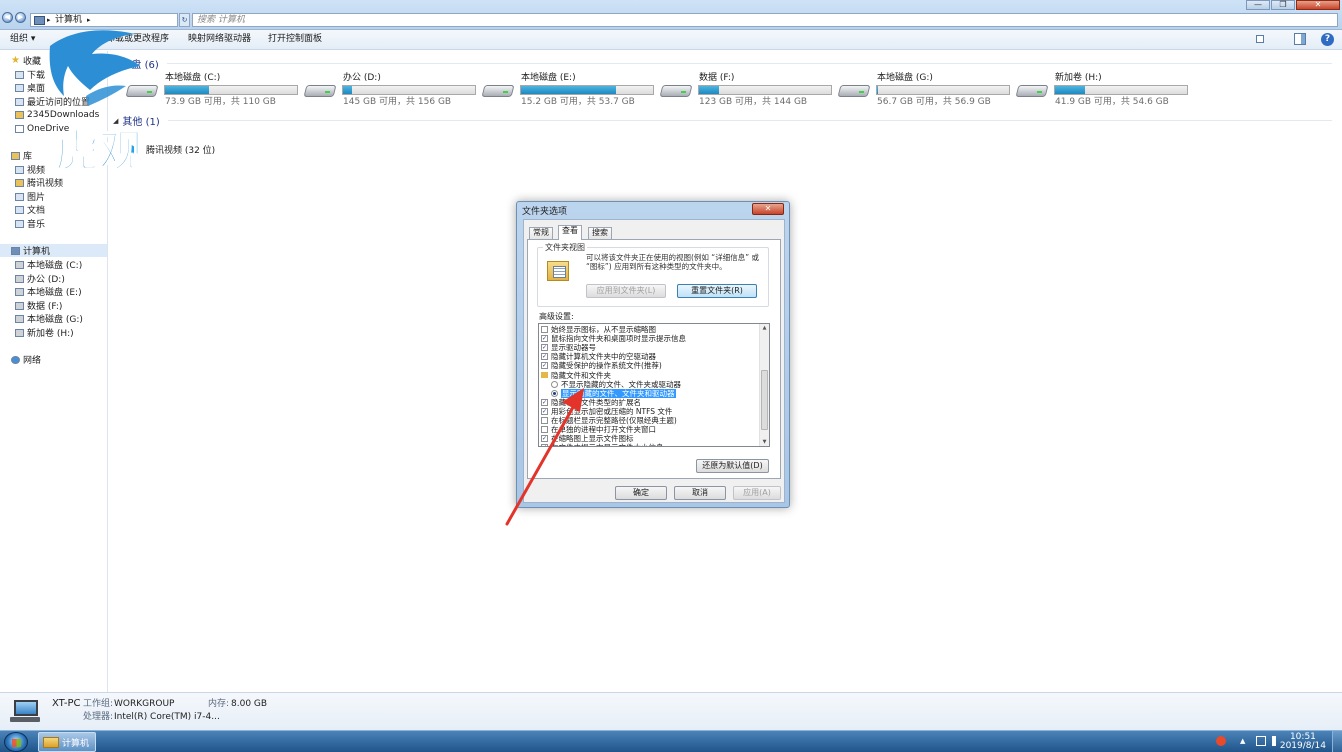 The width and height of the screenshot is (1342, 752). What do you see at coordinates (68, 20) in the screenshot?
I see `breadcrumb-computer: 计算机` at bounding box center [68, 20].